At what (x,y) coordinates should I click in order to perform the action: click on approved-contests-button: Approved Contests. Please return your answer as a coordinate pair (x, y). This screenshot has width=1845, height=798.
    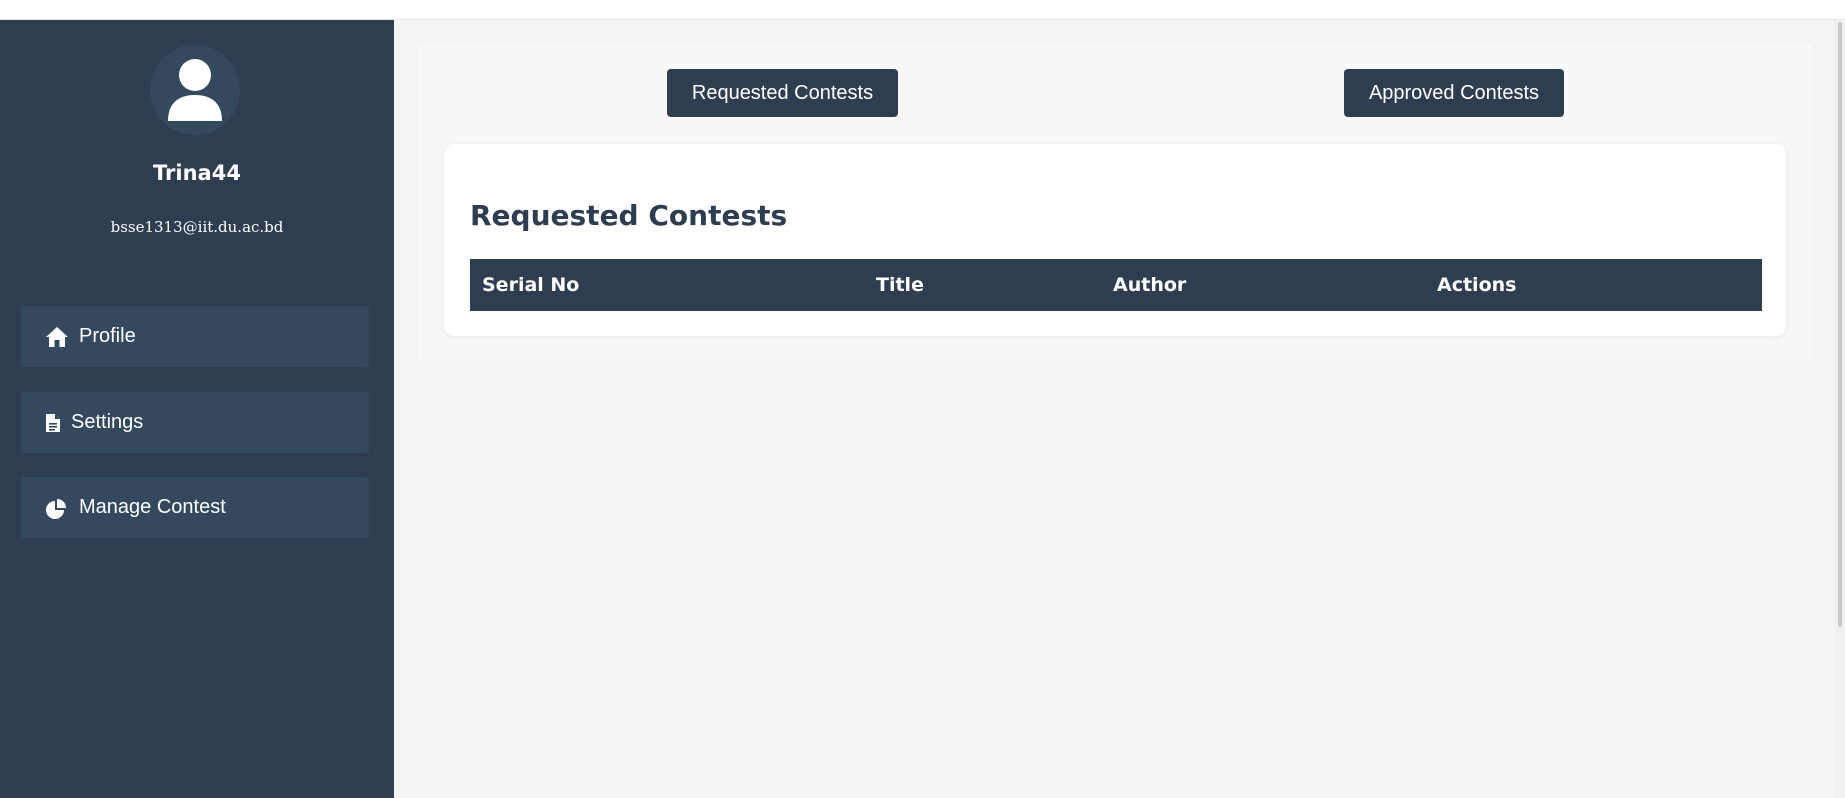
    Looking at the image, I should click on (1454, 93).